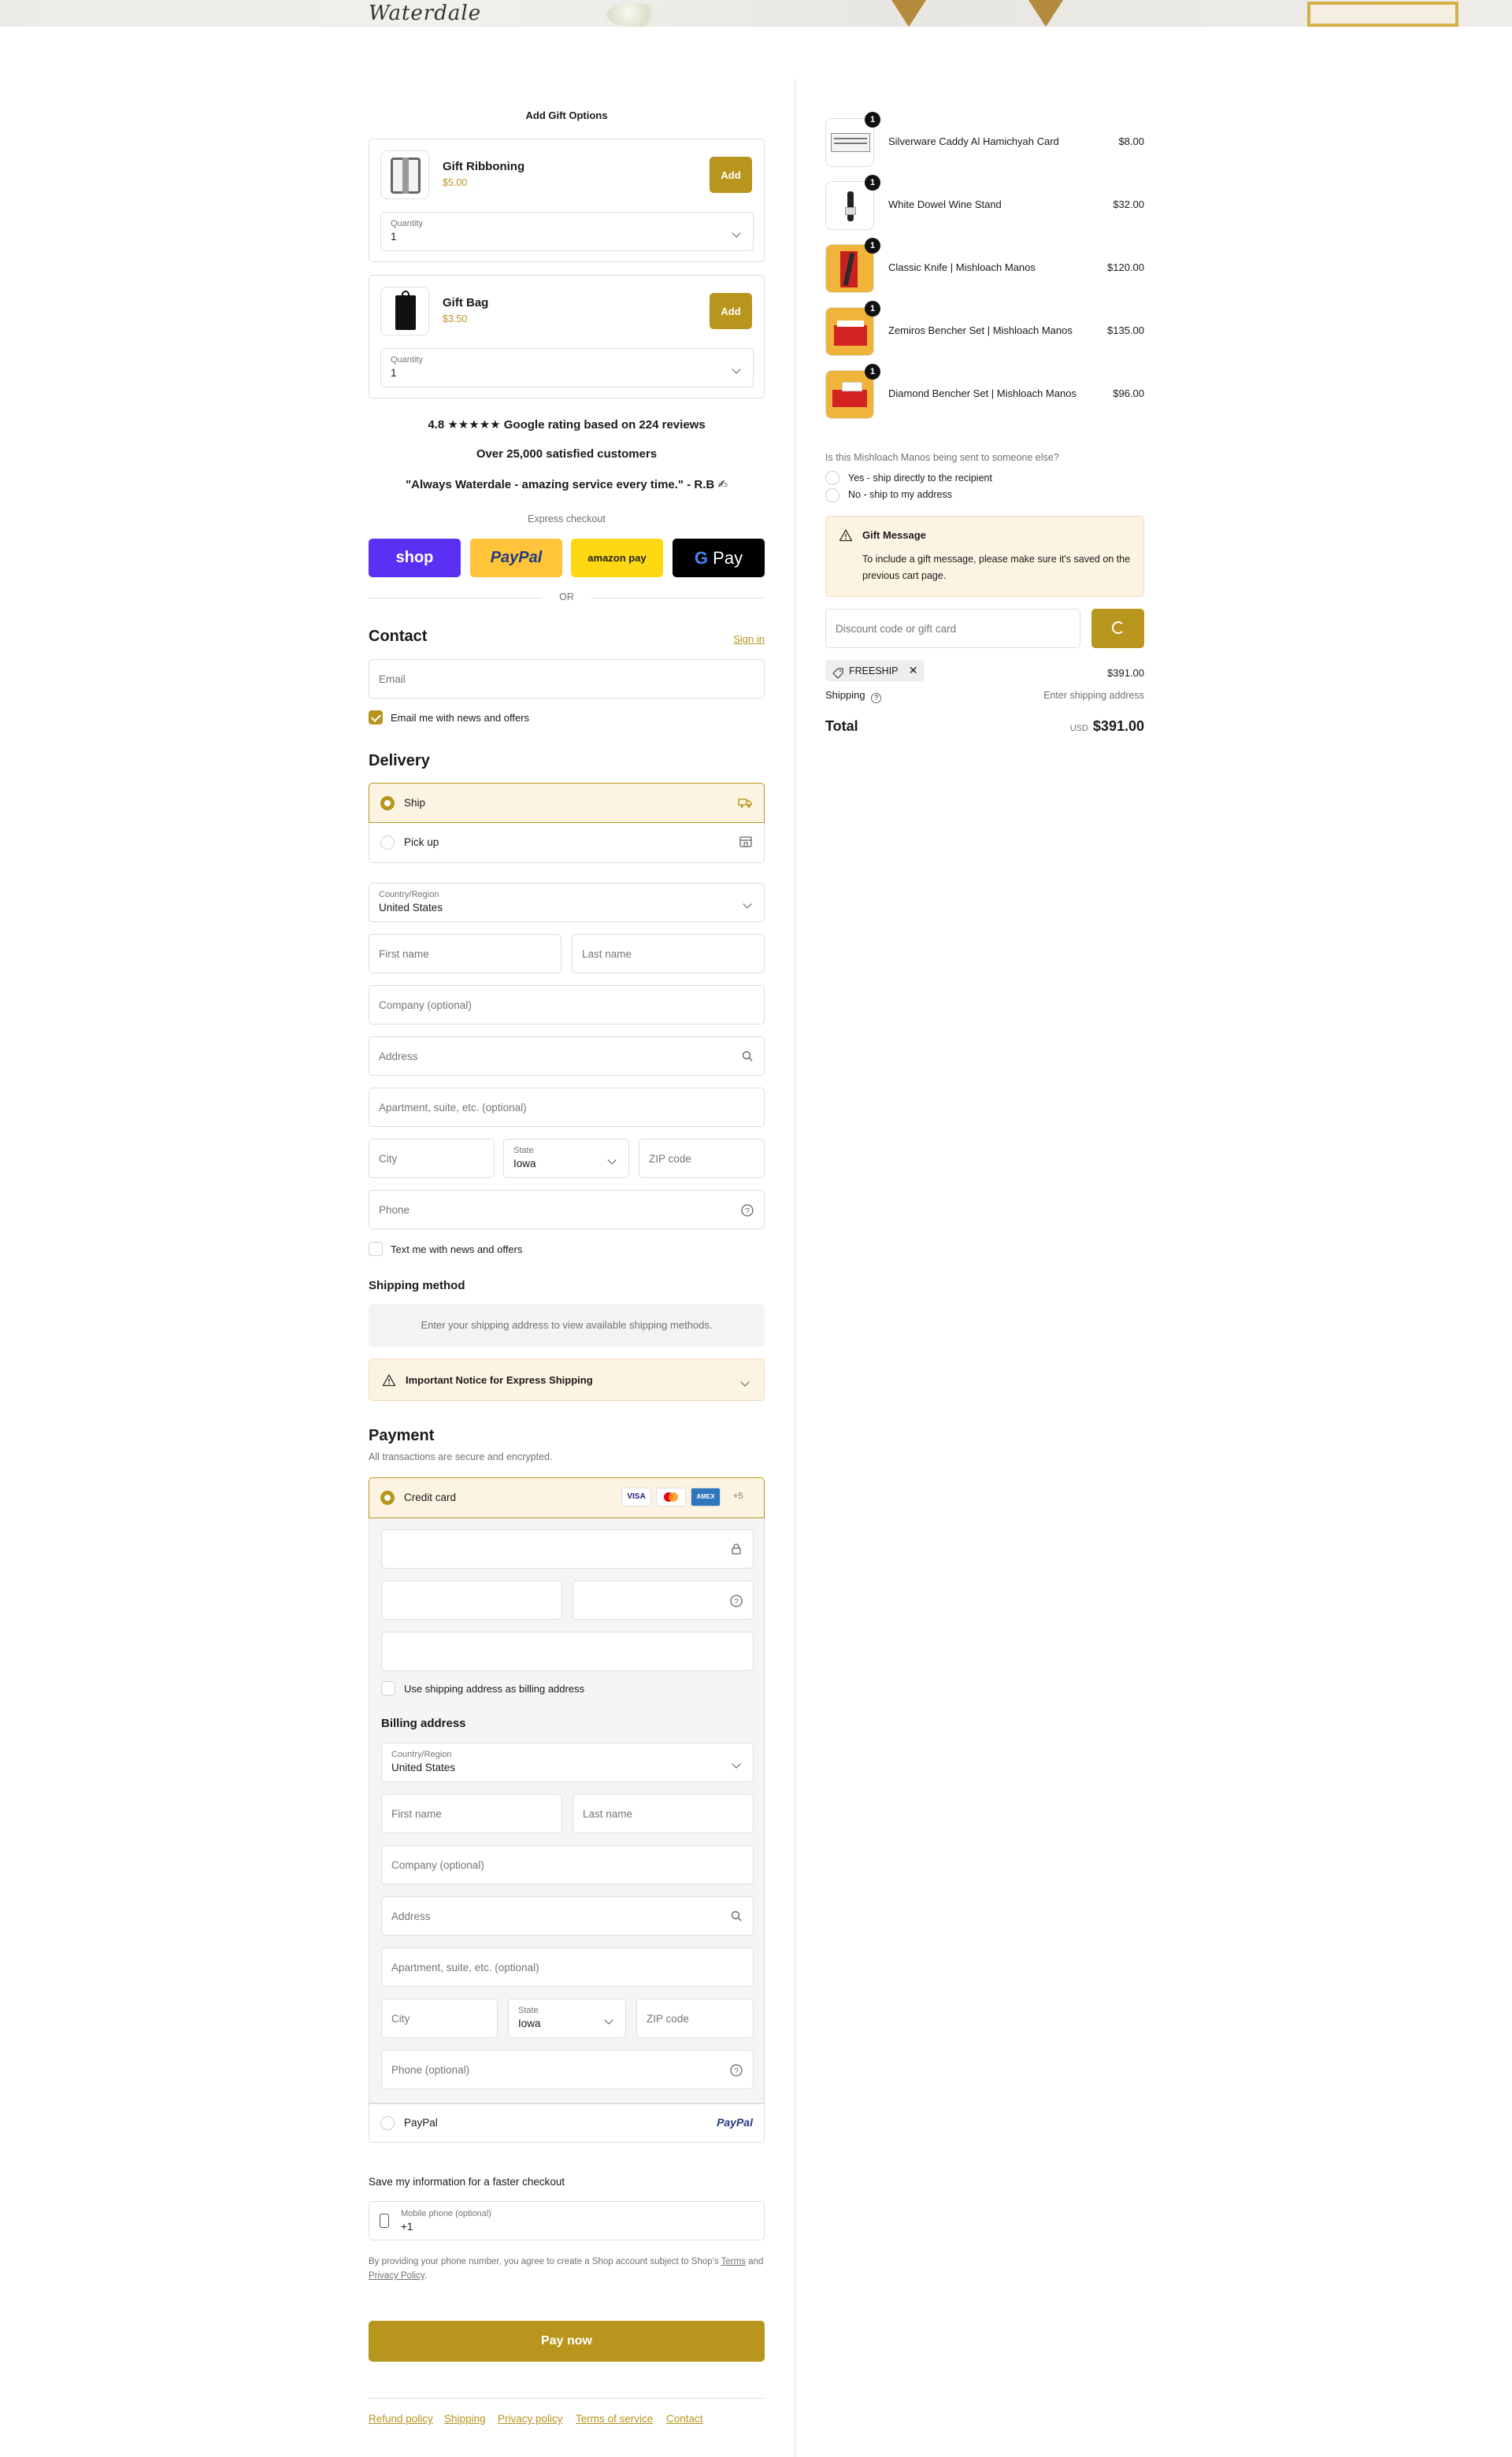  What do you see at coordinates (396, 2276) in the screenshot?
I see `privacy-policy-link: Privacy Policy` at bounding box center [396, 2276].